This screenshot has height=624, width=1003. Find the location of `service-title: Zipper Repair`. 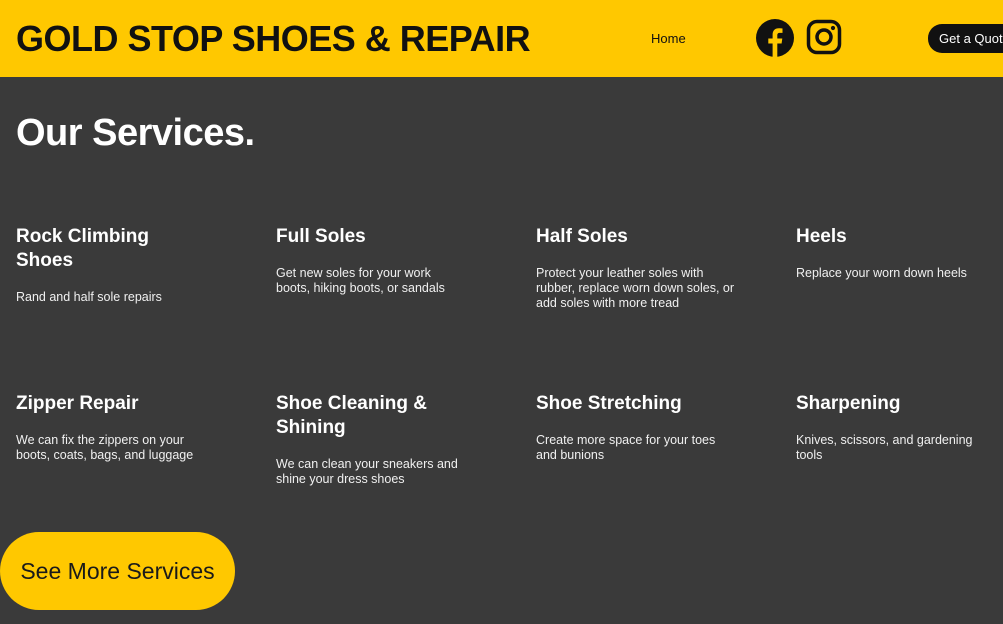

service-title: Zipper Repair is located at coordinates (77, 403).